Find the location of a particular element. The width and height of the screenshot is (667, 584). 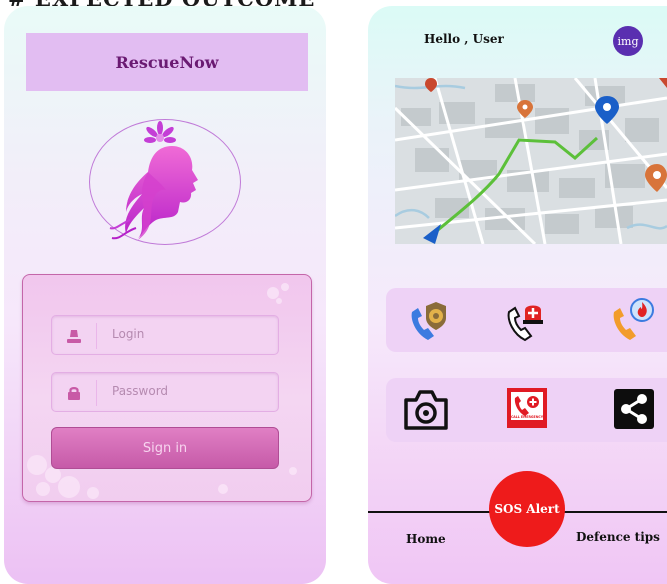

tools-panel: CALL EMERGENCY is located at coordinates (526, 410).